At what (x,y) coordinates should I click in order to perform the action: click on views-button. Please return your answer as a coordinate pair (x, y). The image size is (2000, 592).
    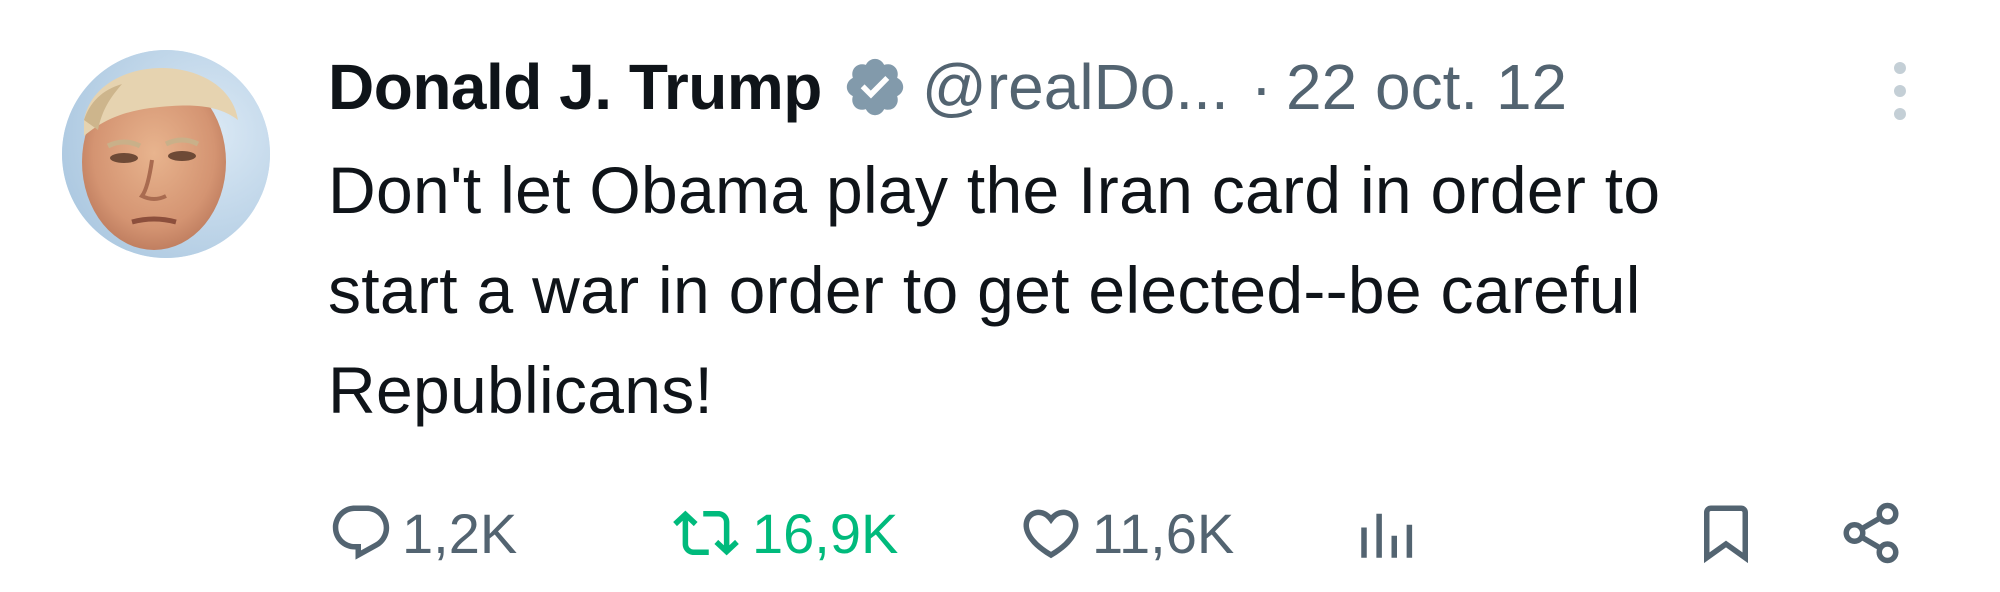
    Looking at the image, I should click on (1386, 533).